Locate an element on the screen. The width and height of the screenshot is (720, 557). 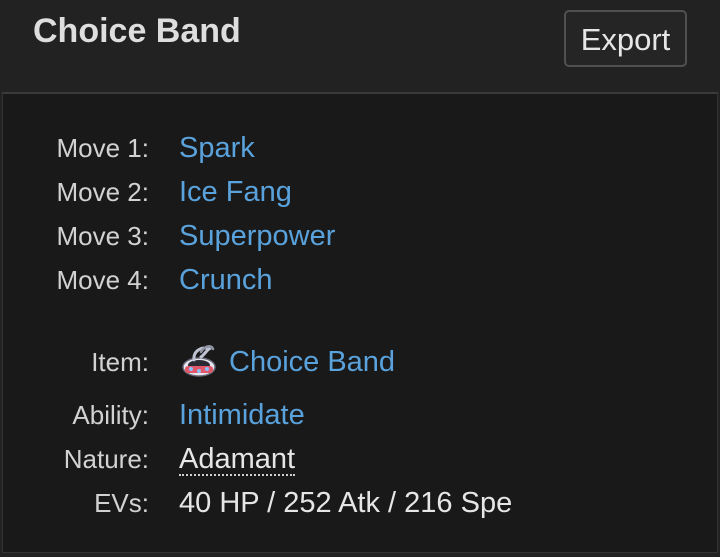
set-title: Choice Band is located at coordinates (137, 31).